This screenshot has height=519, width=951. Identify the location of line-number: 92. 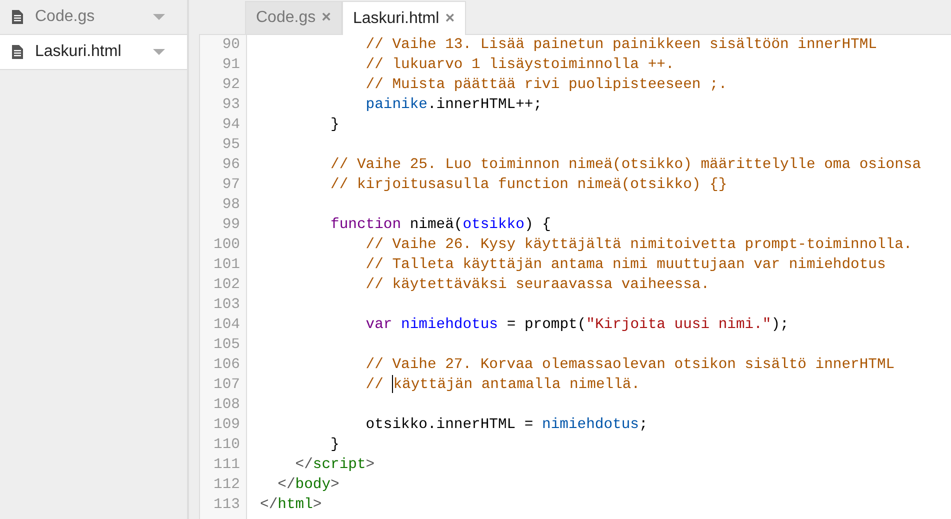
(230, 85).